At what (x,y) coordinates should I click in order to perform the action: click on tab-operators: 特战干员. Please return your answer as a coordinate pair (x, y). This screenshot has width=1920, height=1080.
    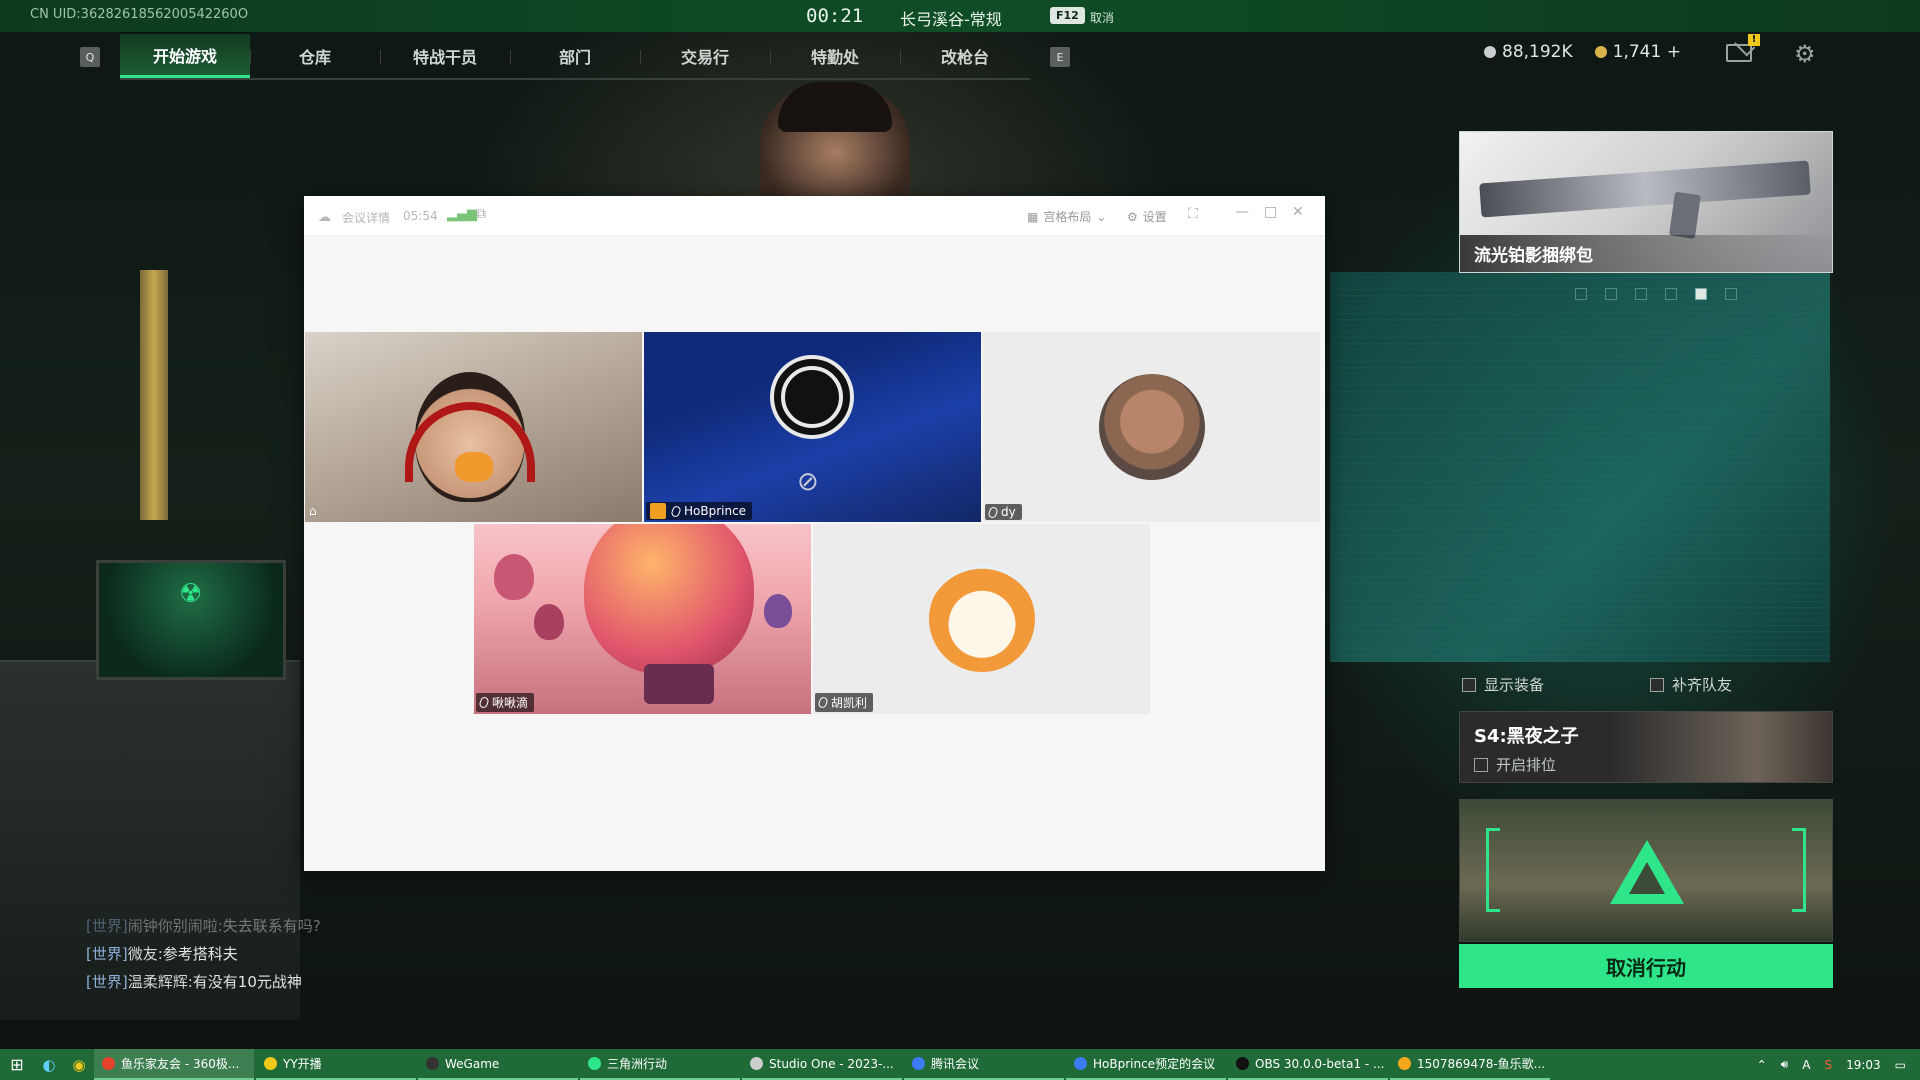
    Looking at the image, I should click on (445, 56).